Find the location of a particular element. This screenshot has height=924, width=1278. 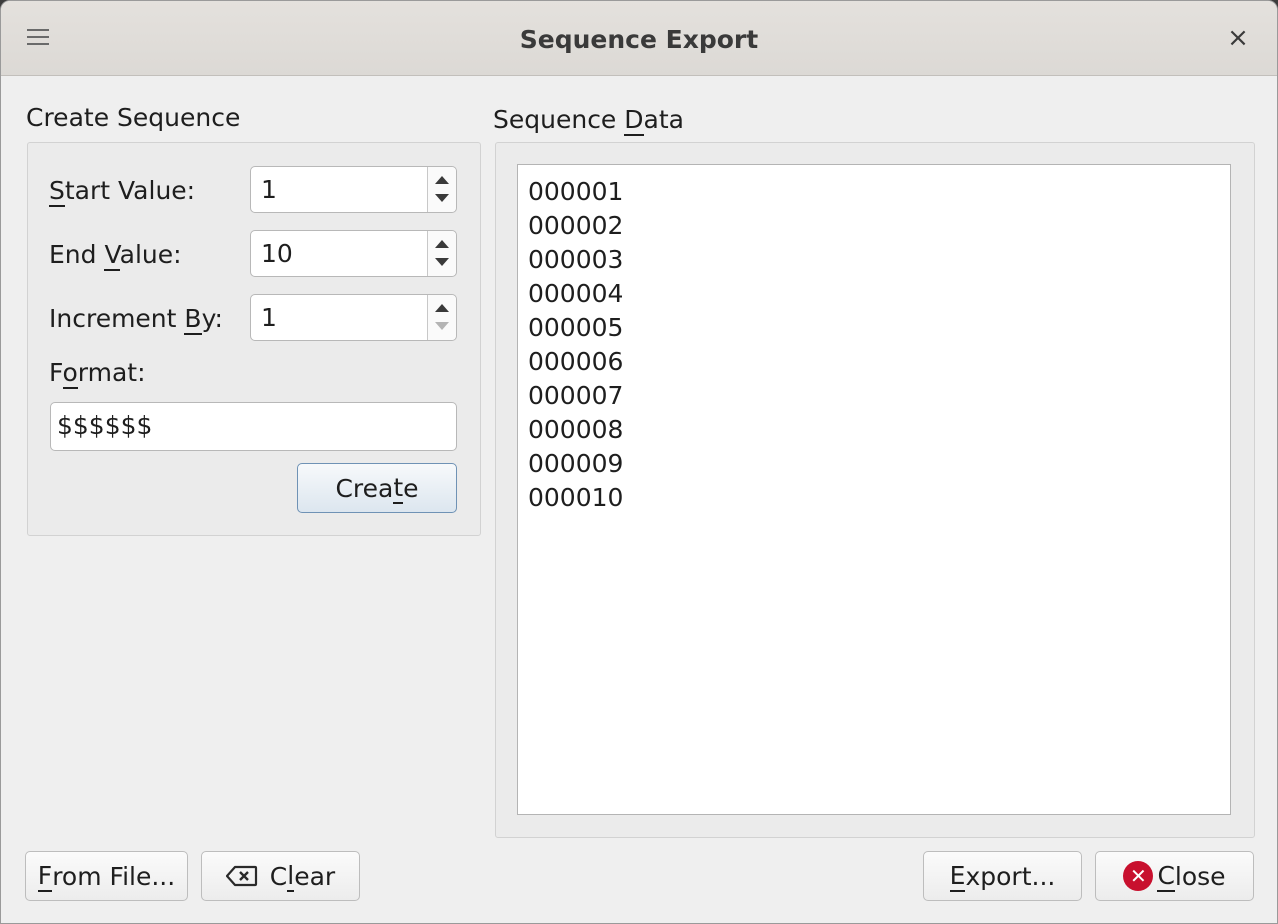

window-close-icon: × is located at coordinates (1238, 38).